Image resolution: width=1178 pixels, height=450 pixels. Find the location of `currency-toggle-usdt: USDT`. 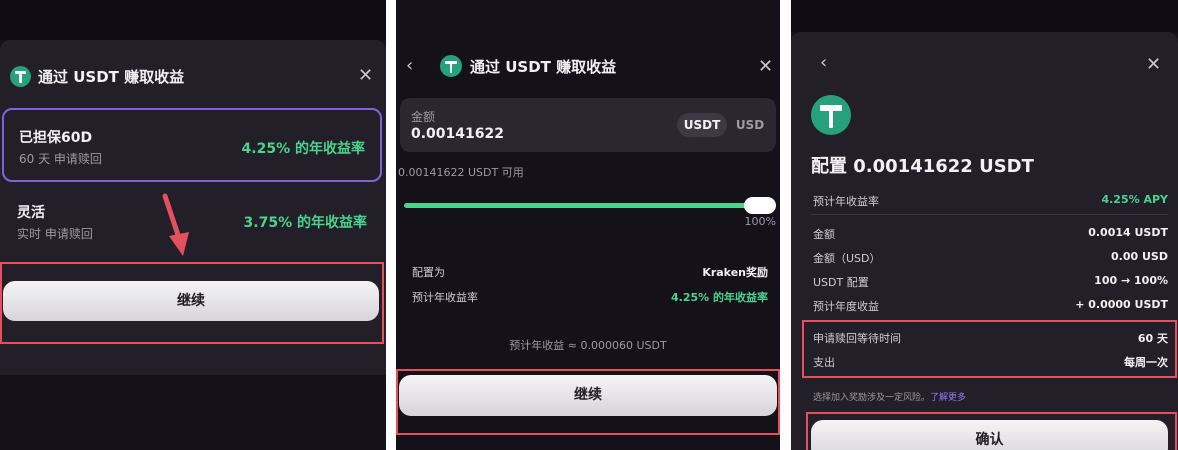

currency-toggle-usdt: USDT is located at coordinates (702, 125).